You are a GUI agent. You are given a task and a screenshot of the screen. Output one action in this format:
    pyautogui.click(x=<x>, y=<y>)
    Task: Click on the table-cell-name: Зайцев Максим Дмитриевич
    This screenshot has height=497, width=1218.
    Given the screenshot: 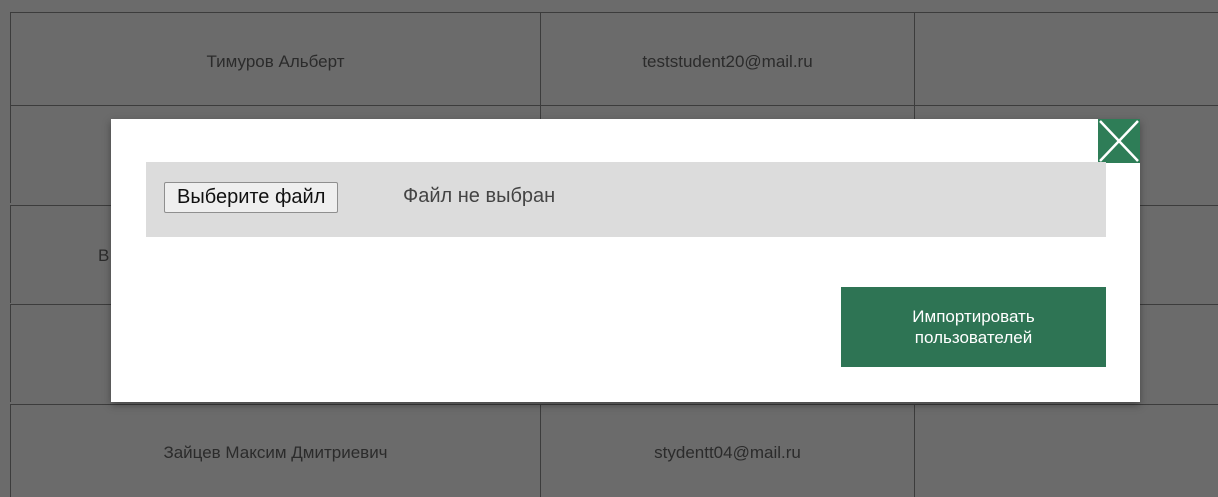 What is the action you would take?
    pyautogui.click(x=275, y=451)
    